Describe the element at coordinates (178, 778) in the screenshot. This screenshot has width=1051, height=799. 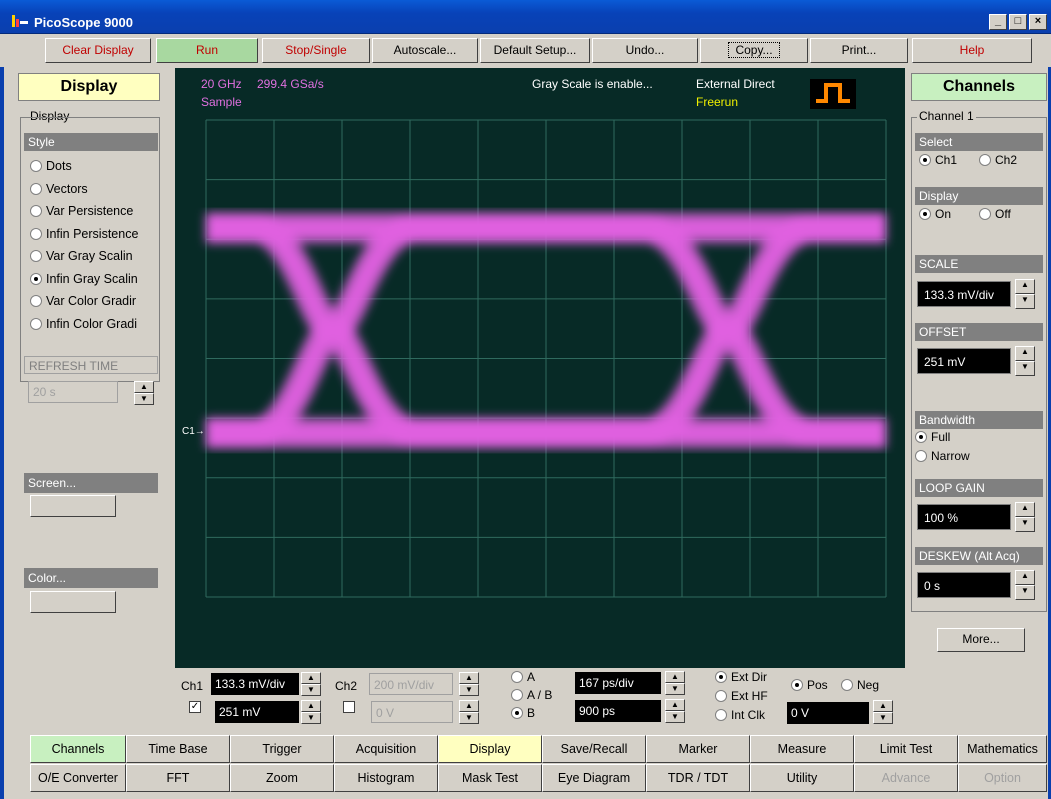
I see `tab-fft: FFT` at that location.